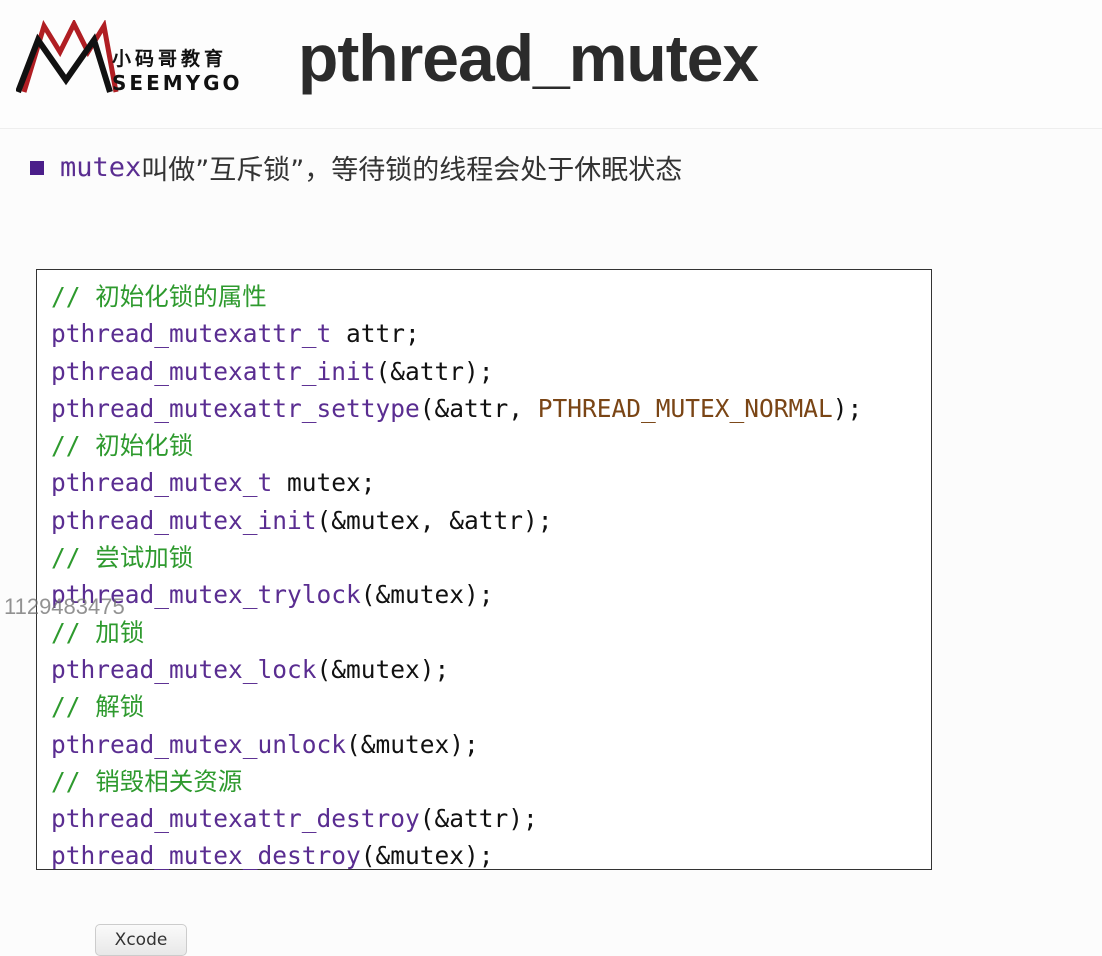 The height and width of the screenshot is (956, 1102). What do you see at coordinates (456, 296) in the screenshot?
I see `code-line: // 初始化锁的属性` at bounding box center [456, 296].